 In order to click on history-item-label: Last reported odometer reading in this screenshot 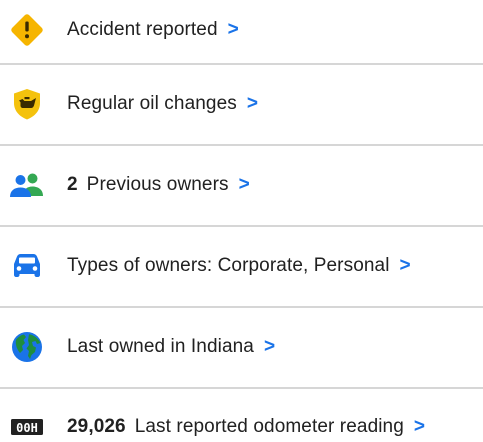, I will do `click(269, 426)`.